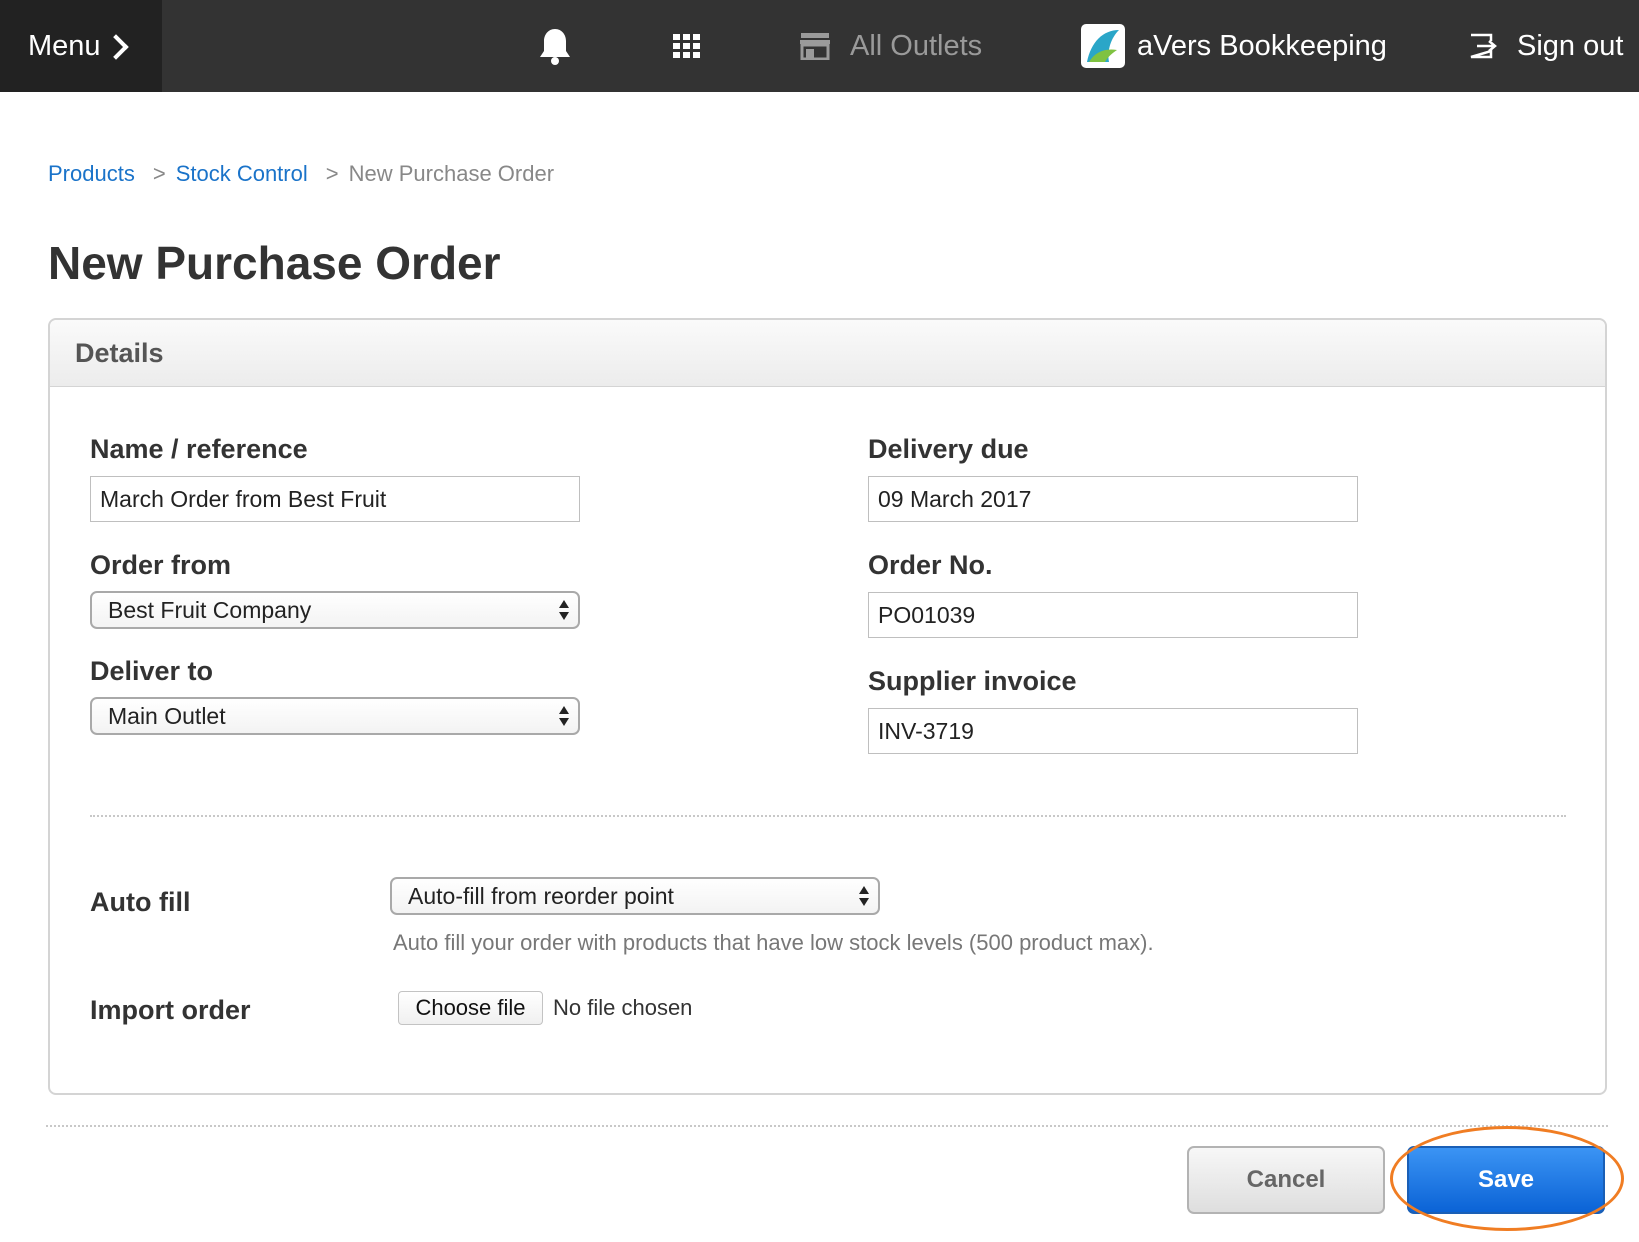 The width and height of the screenshot is (1639, 1242). I want to click on outlets-label: All Outlets, so click(916, 45).